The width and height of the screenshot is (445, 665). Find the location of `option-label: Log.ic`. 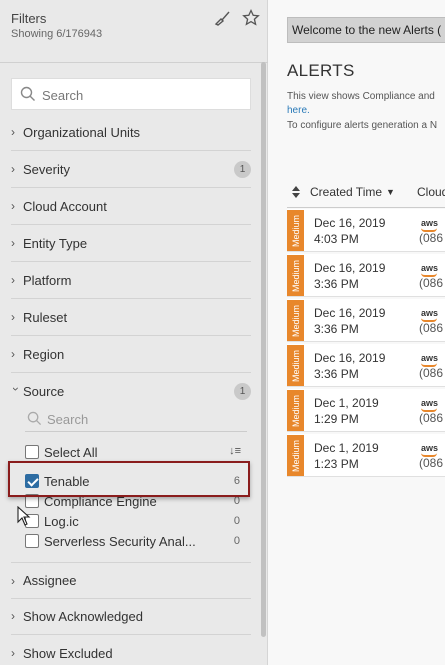

option-label: Log.ic is located at coordinates (61, 521).